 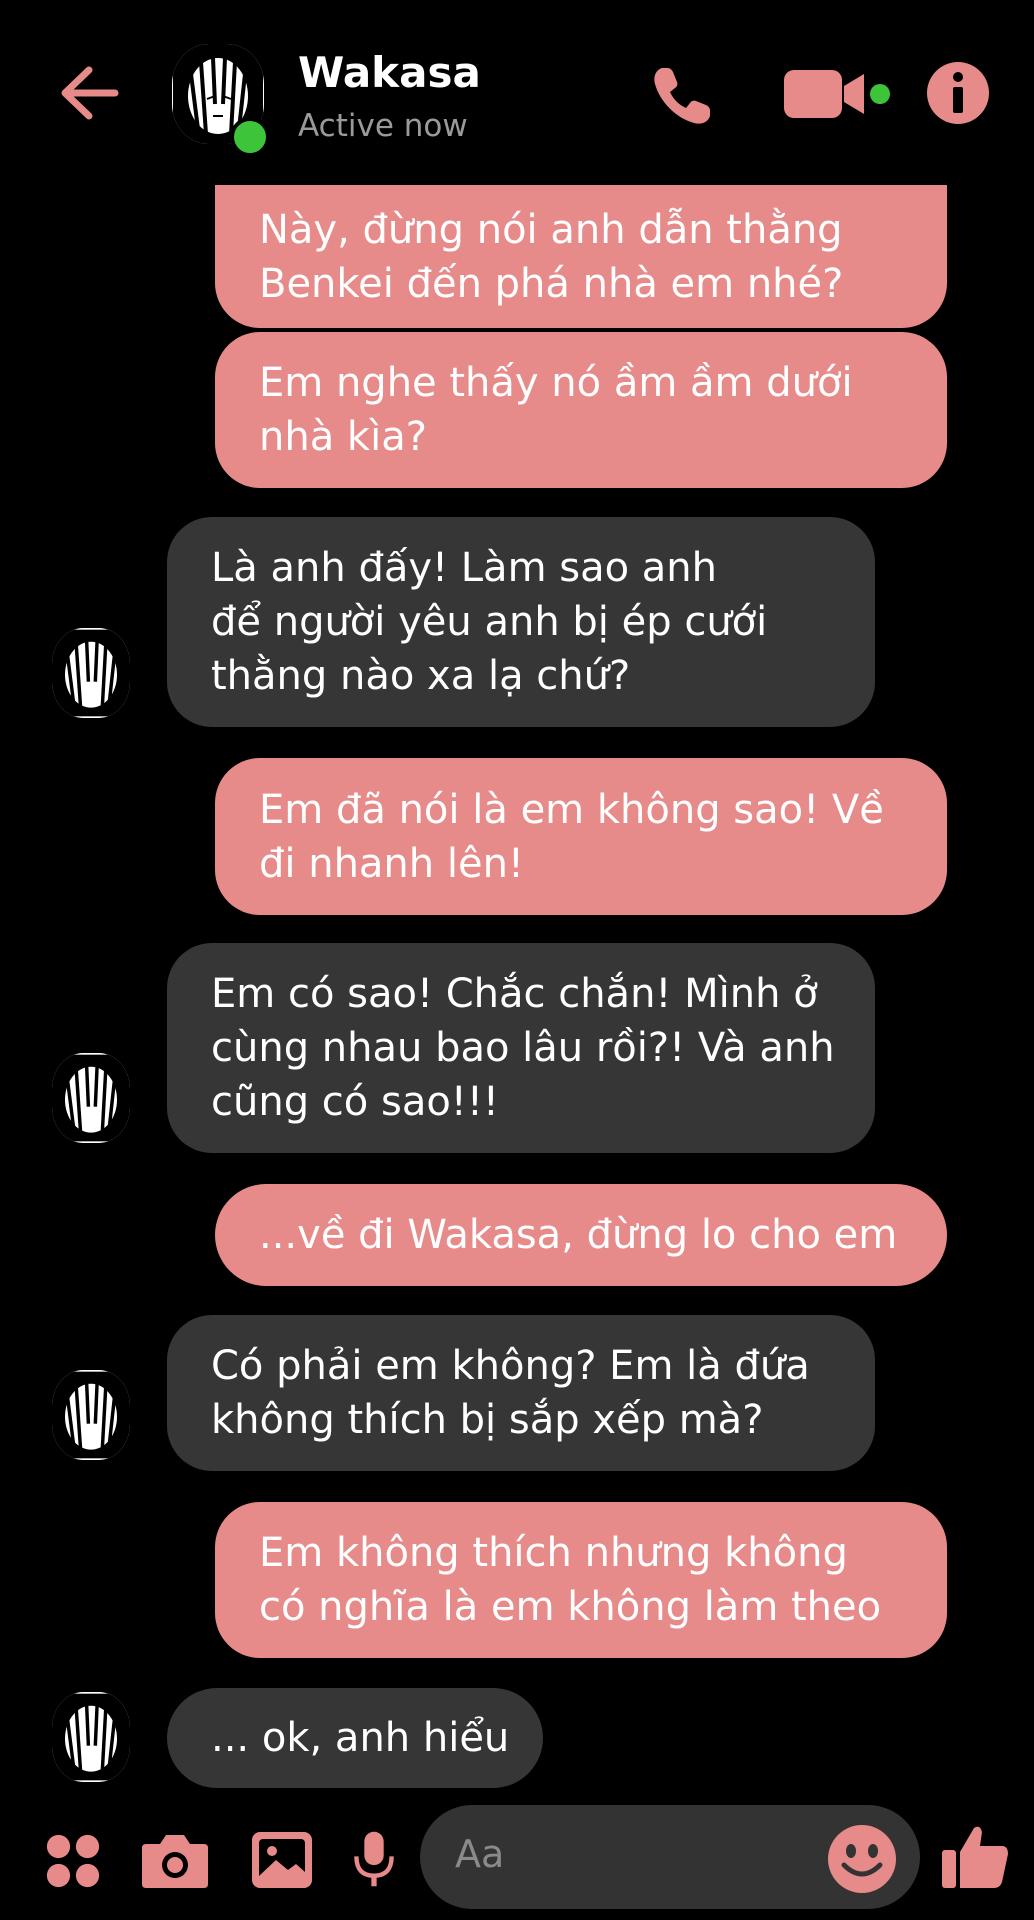 What do you see at coordinates (553, 1553) in the screenshot?
I see `message-line: Em không thích nhưng không` at bounding box center [553, 1553].